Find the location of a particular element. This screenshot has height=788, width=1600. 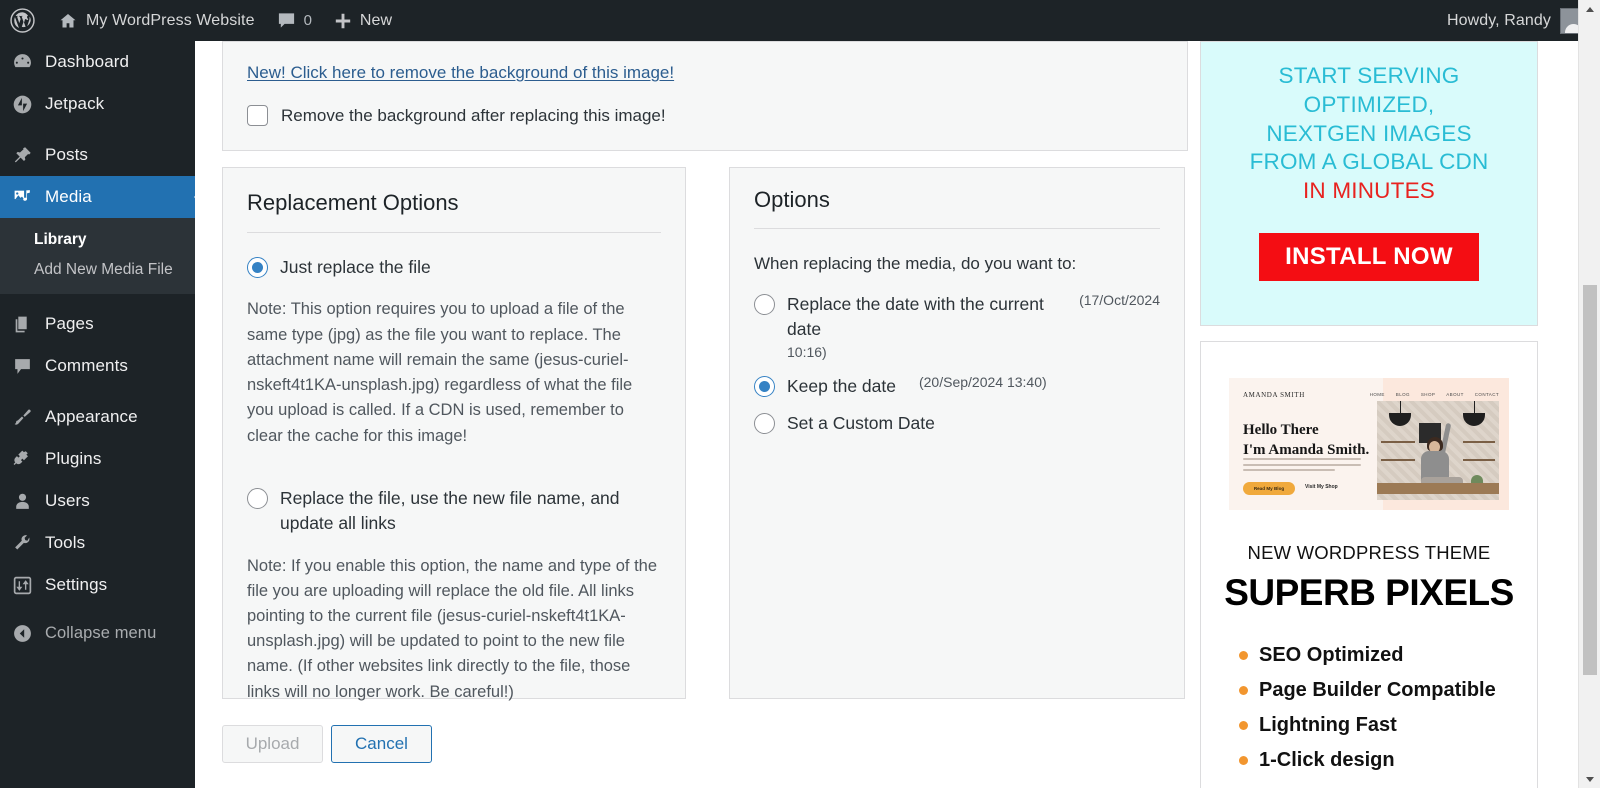

sidebar-item-jetpack: Jetpack is located at coordinates (97, 104).